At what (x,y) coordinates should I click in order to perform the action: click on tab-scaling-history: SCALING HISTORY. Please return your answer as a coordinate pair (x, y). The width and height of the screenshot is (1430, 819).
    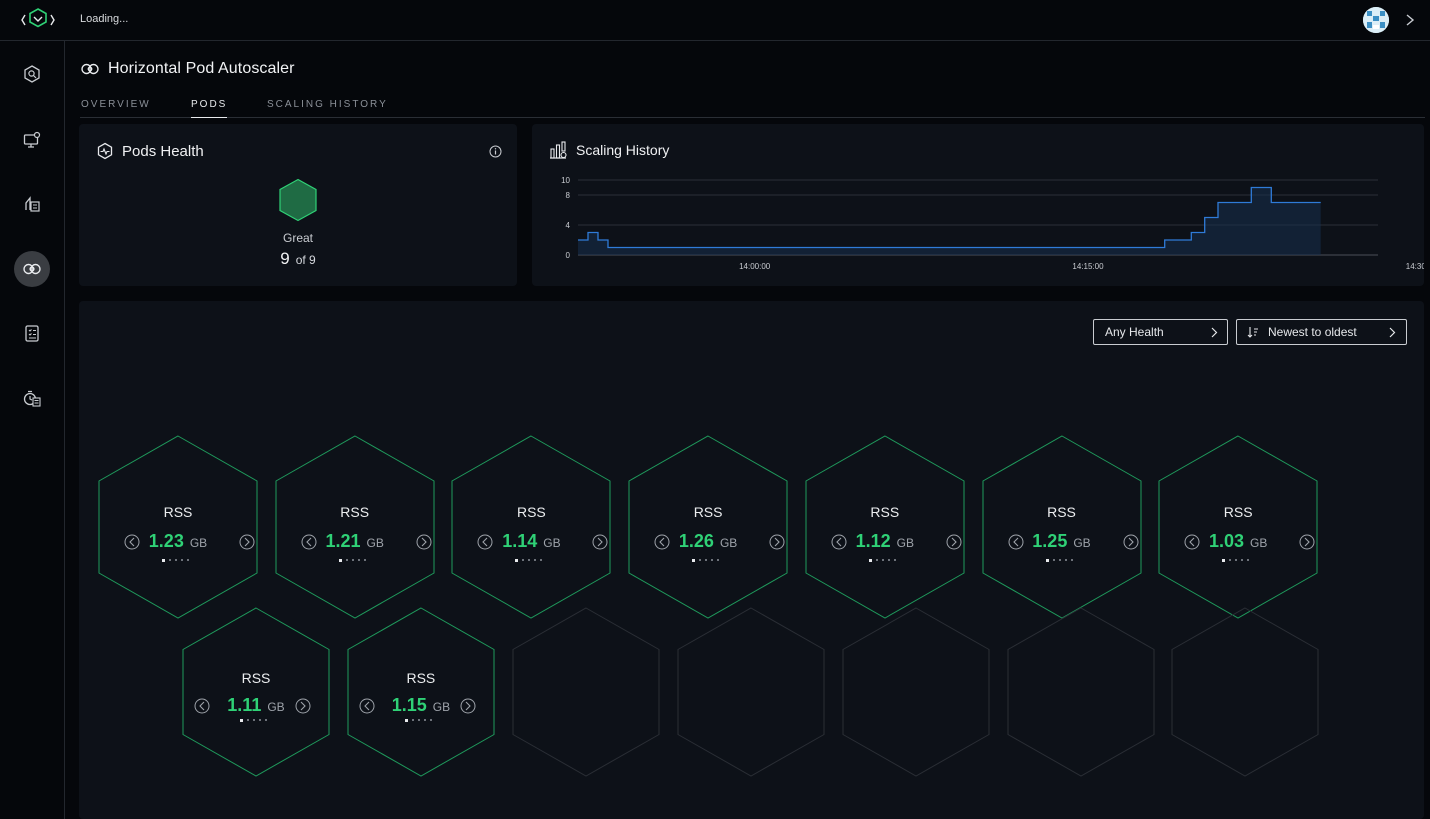
    Looking at the image, I should click on (327, 108).